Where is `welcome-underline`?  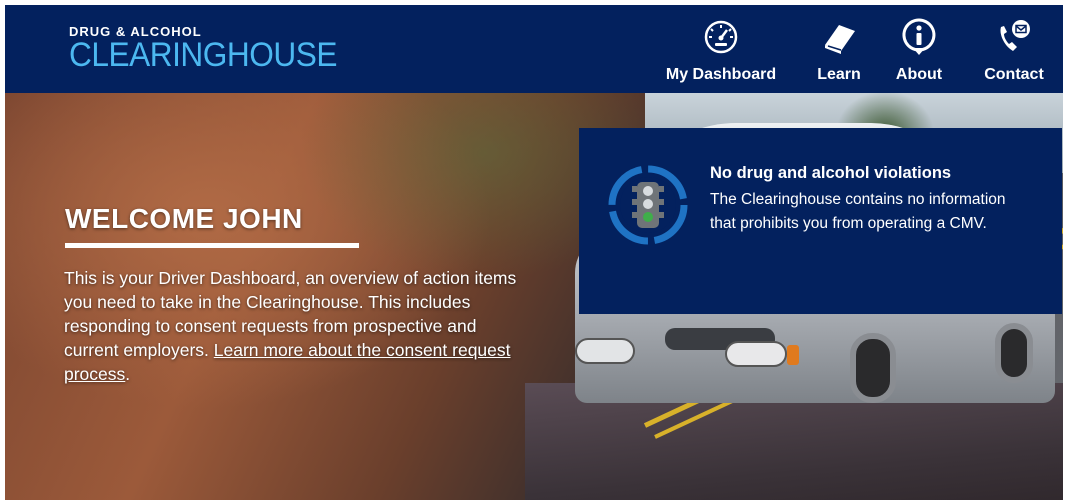
welcome-underline is located at coordinates (212, 245).